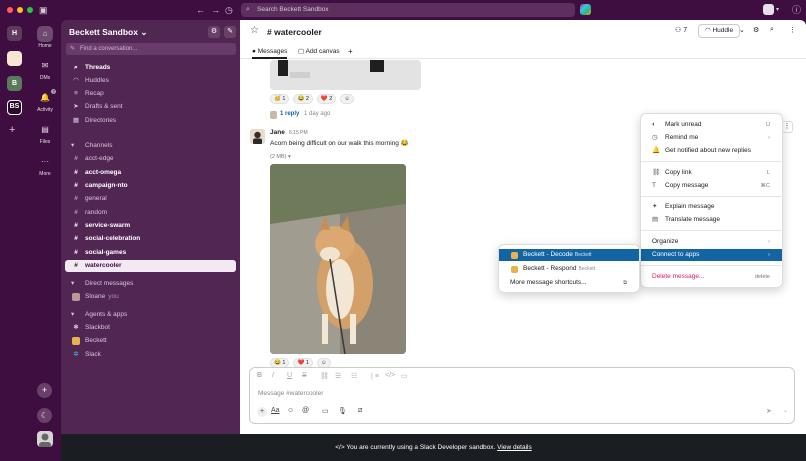 This screenshot has height=461, width=806. Describe the element at coordinates (298, 133) in the screenshot. I see `message-timestamp: 6:15 PM` at that location.